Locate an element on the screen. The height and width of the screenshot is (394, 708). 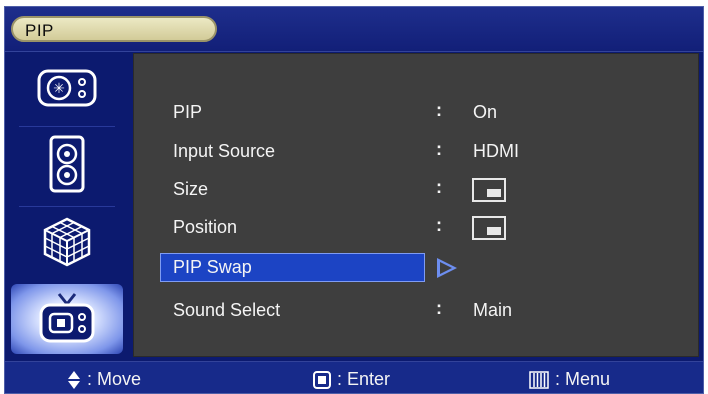
pip-position-icon is located at coordinates (489, 228).